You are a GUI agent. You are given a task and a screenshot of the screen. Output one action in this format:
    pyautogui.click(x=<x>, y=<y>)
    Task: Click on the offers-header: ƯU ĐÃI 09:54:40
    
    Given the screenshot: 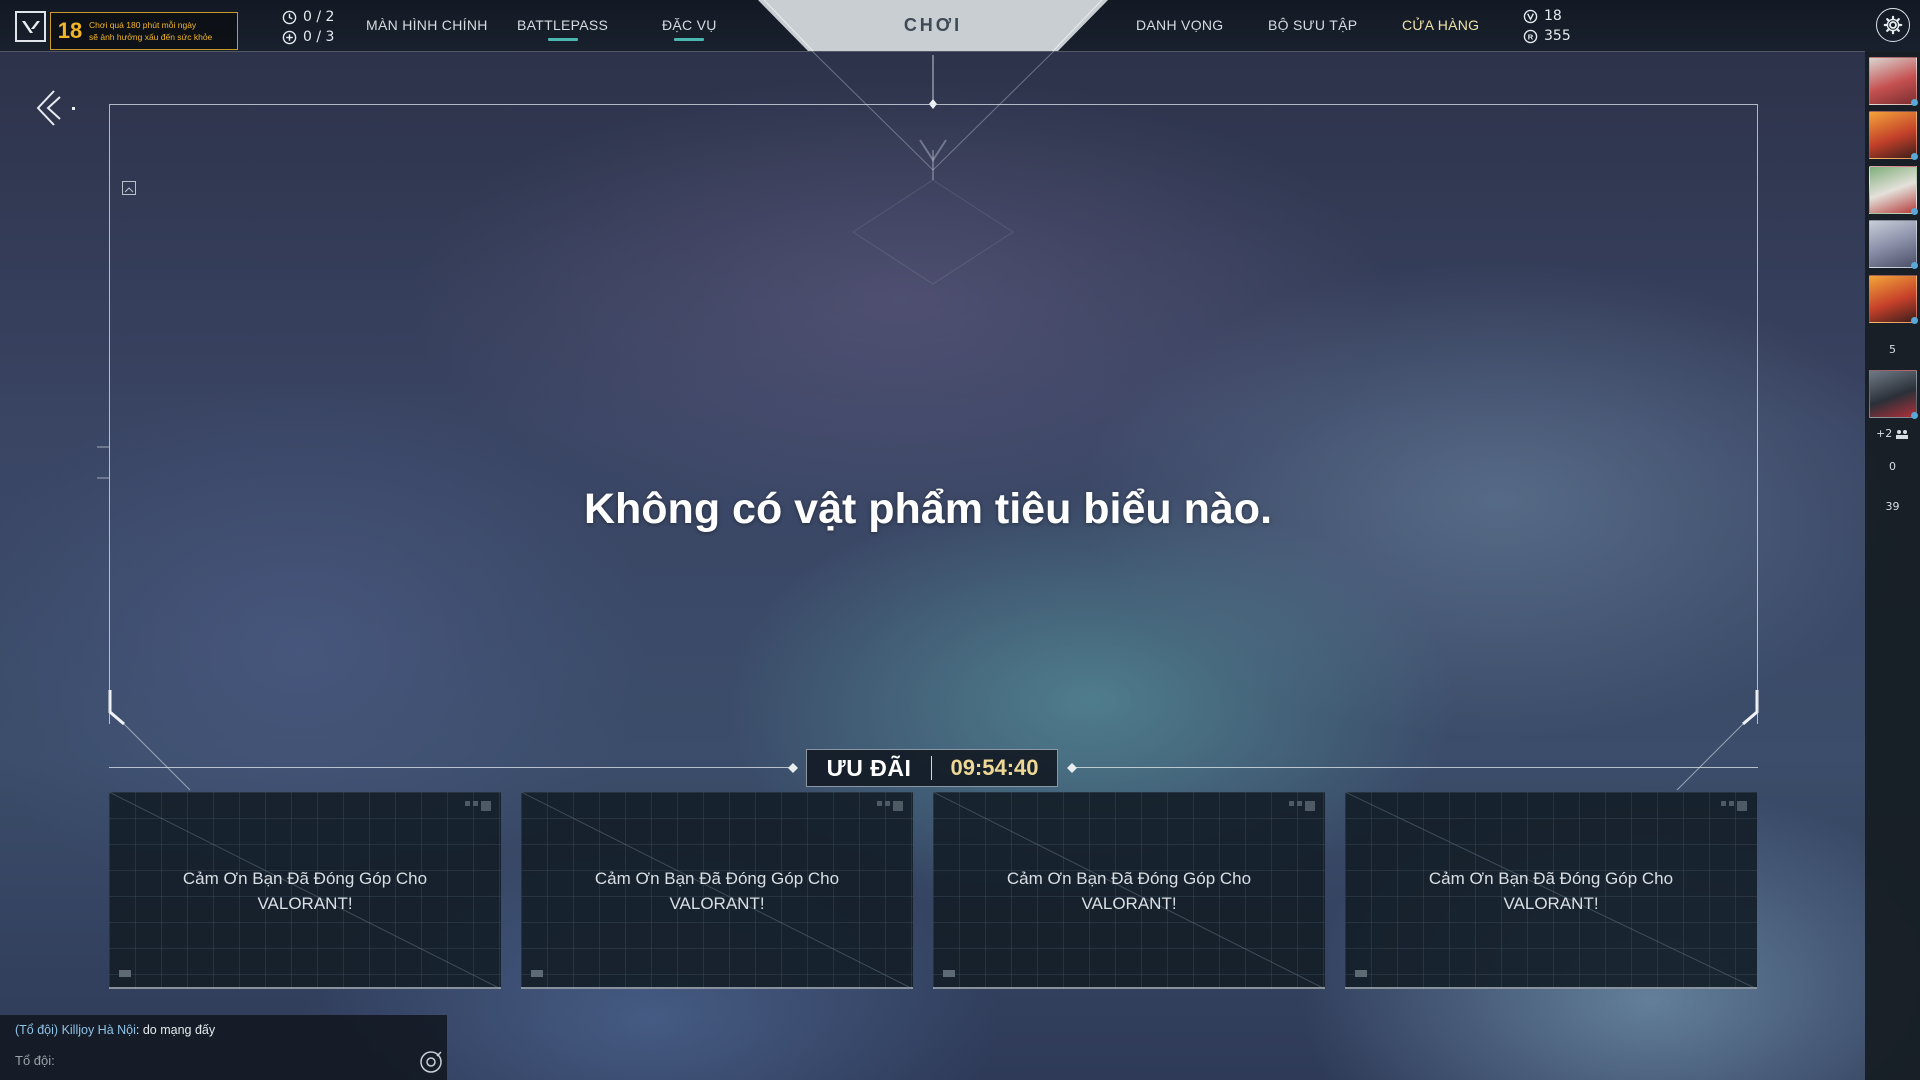 What is the action you would take?
    pyautogui.click(x=932, y=768)
    